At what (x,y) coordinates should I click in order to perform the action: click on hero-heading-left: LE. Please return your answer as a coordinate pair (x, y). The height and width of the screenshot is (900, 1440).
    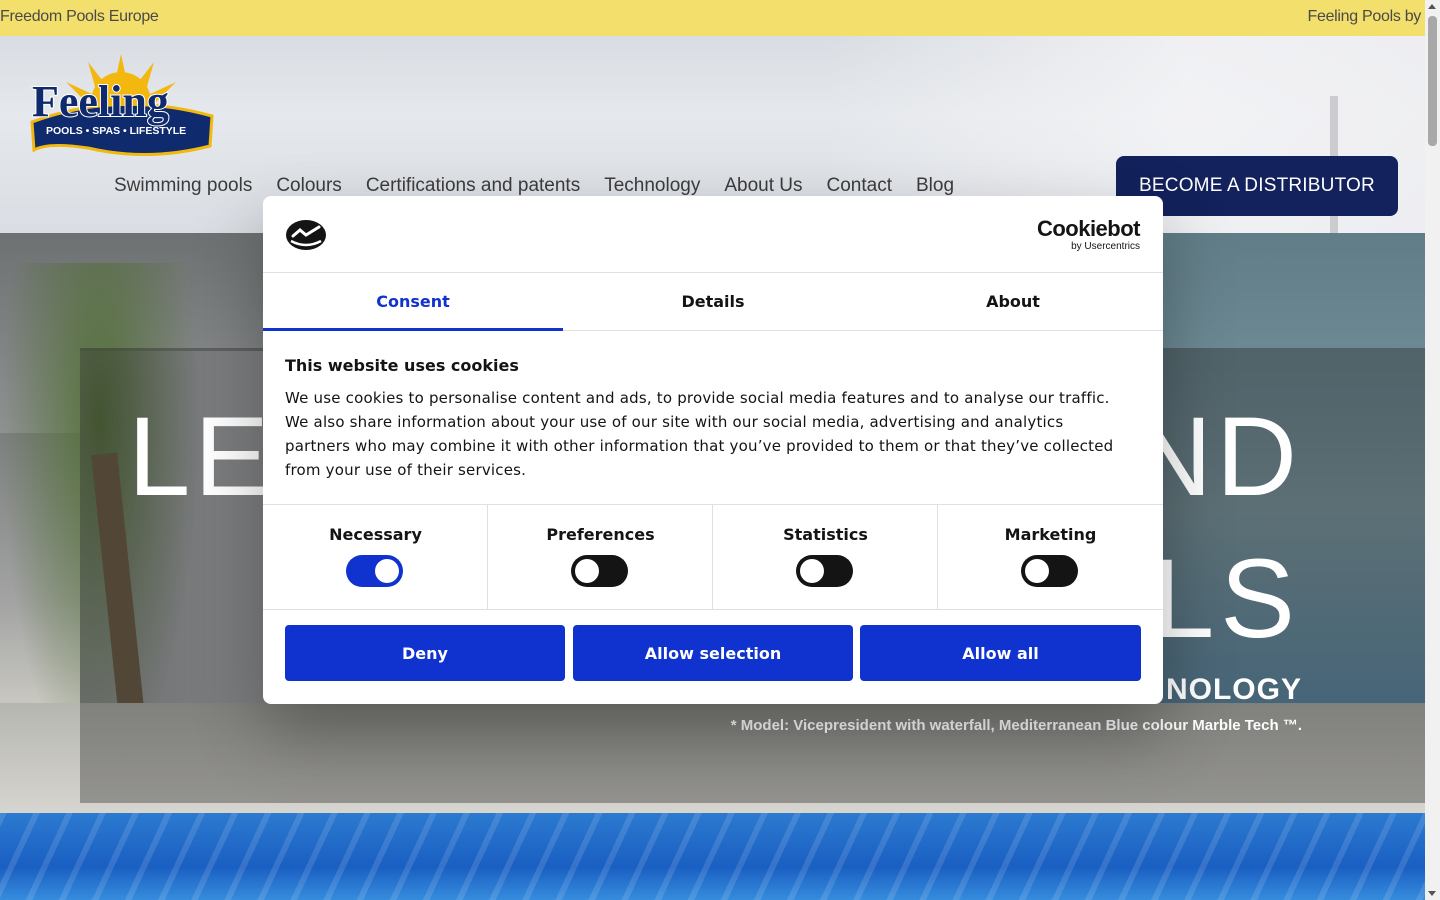
    Looking at the image, I should click on (200, 456).